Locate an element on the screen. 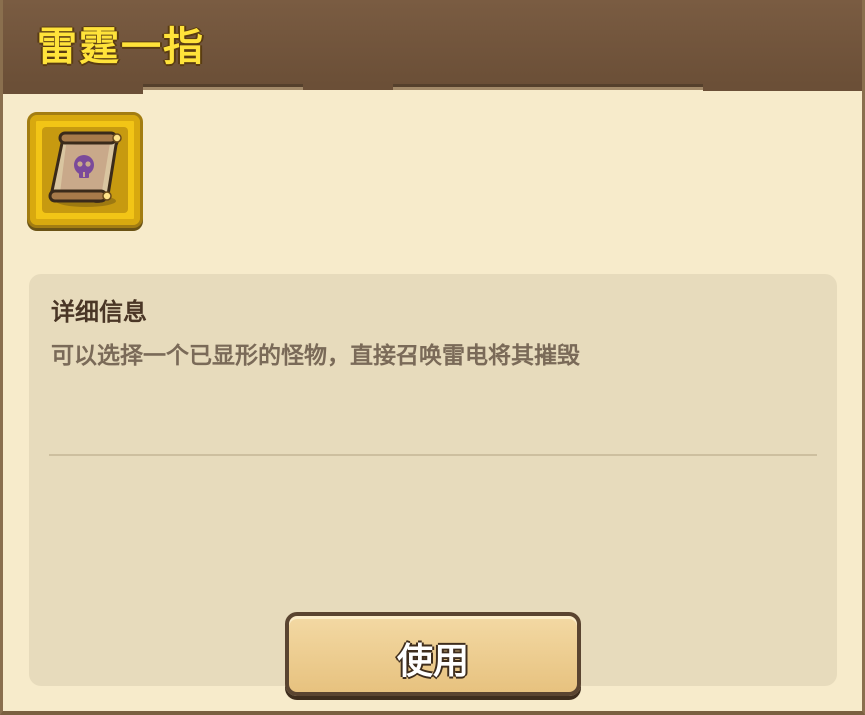 This screenshot has width=865, height=715. item-slot is located at coordinates (85, 170).